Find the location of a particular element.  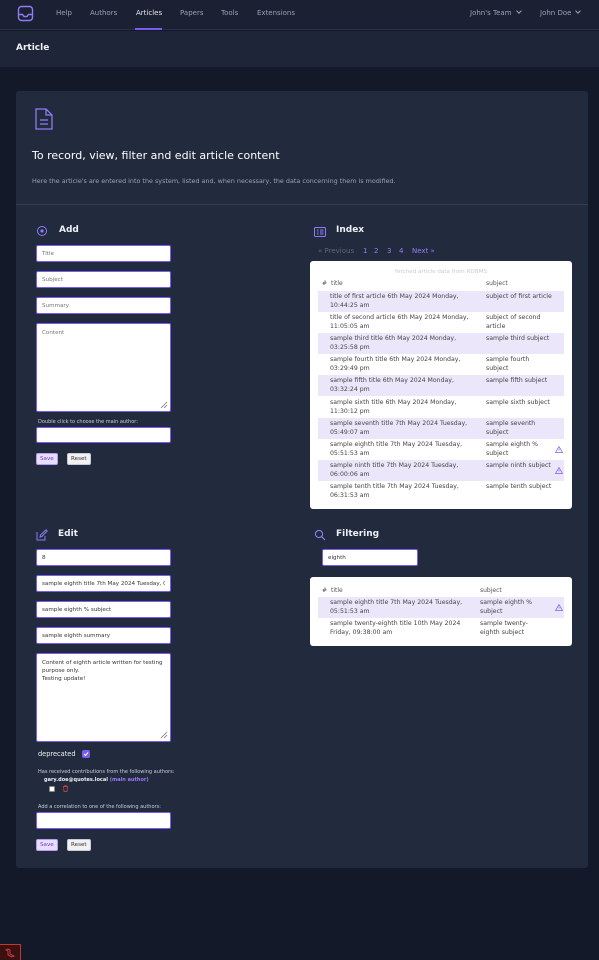

row-subject: sample ninth subject is located at coordinates (518, 465).